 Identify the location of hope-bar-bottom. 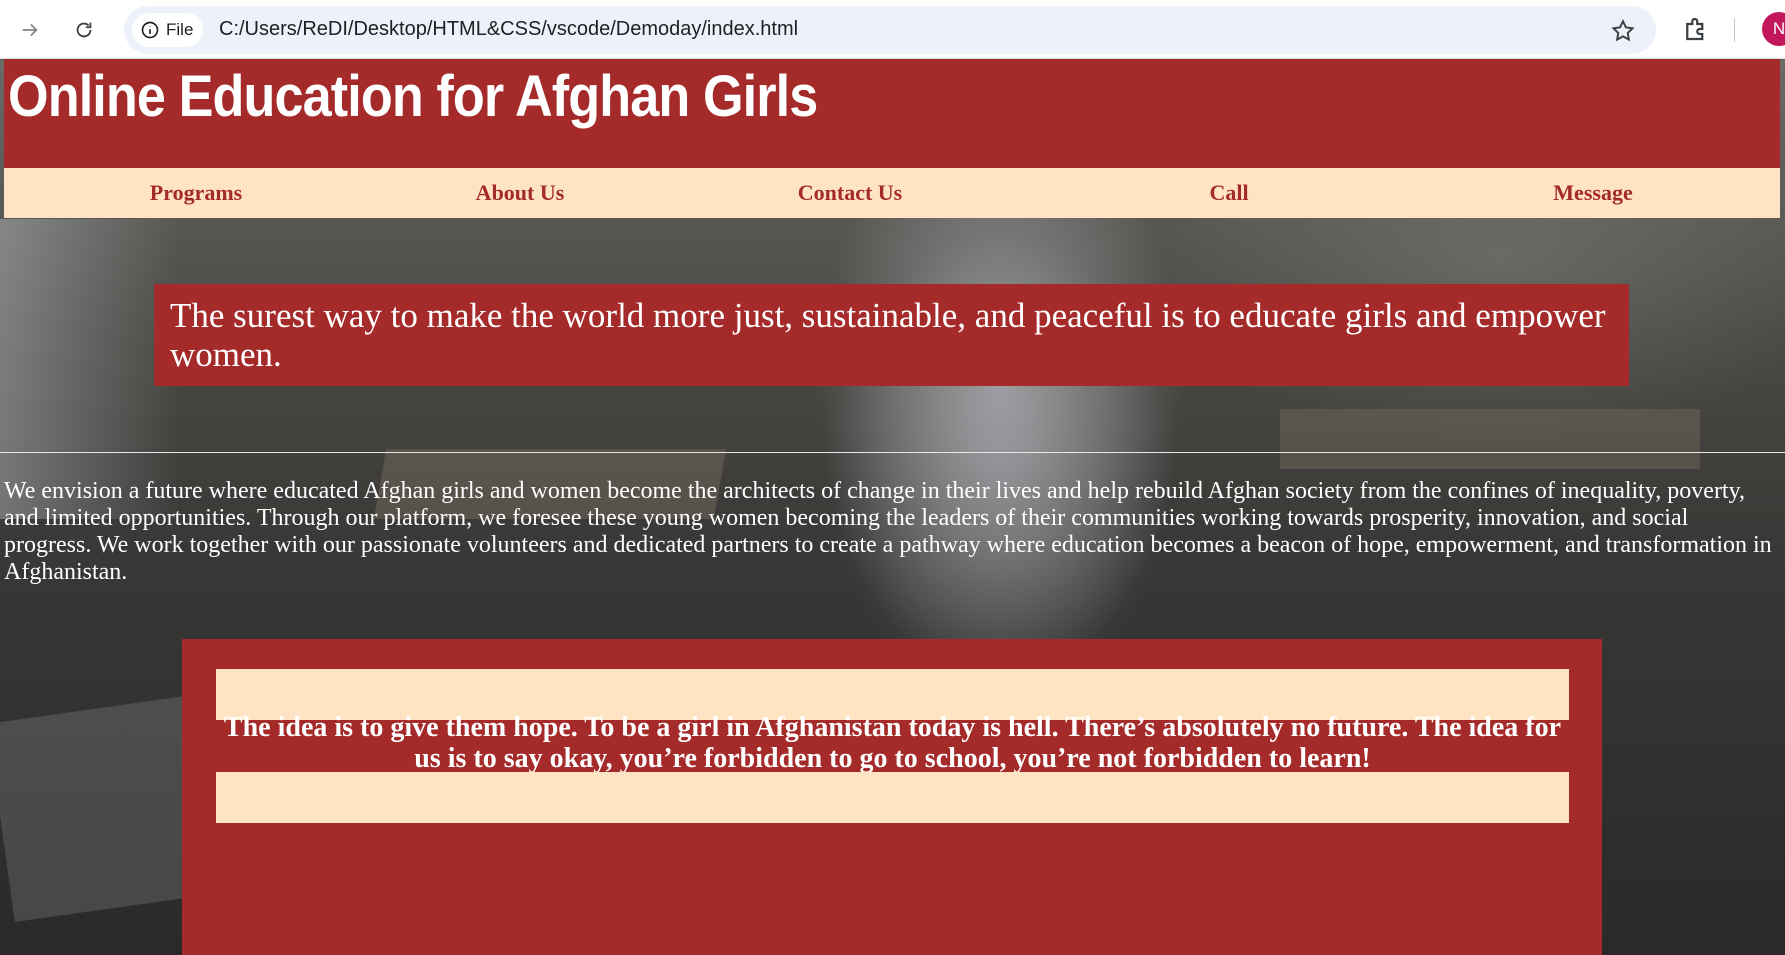
(892, 797).